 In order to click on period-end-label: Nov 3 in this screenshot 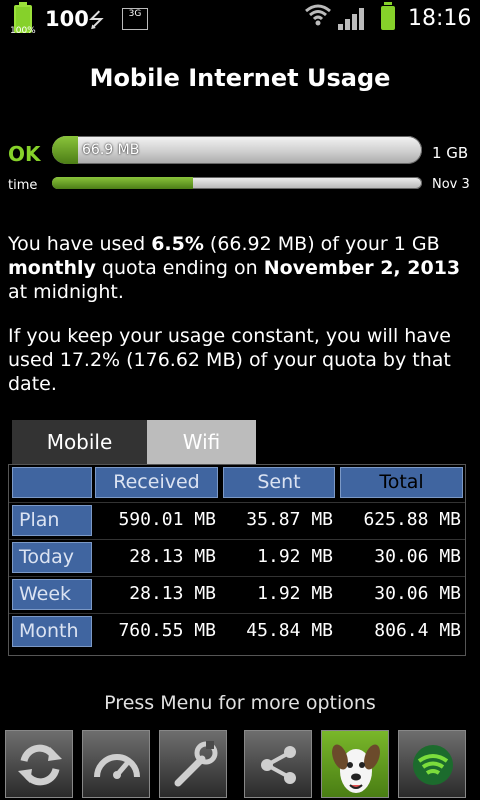, I will do `click(451, 184)`.